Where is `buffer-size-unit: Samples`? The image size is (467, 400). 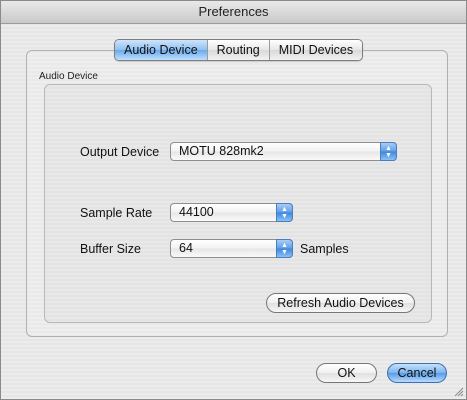
buffer-size-unit: Samples is located at coordinates (324, 249).